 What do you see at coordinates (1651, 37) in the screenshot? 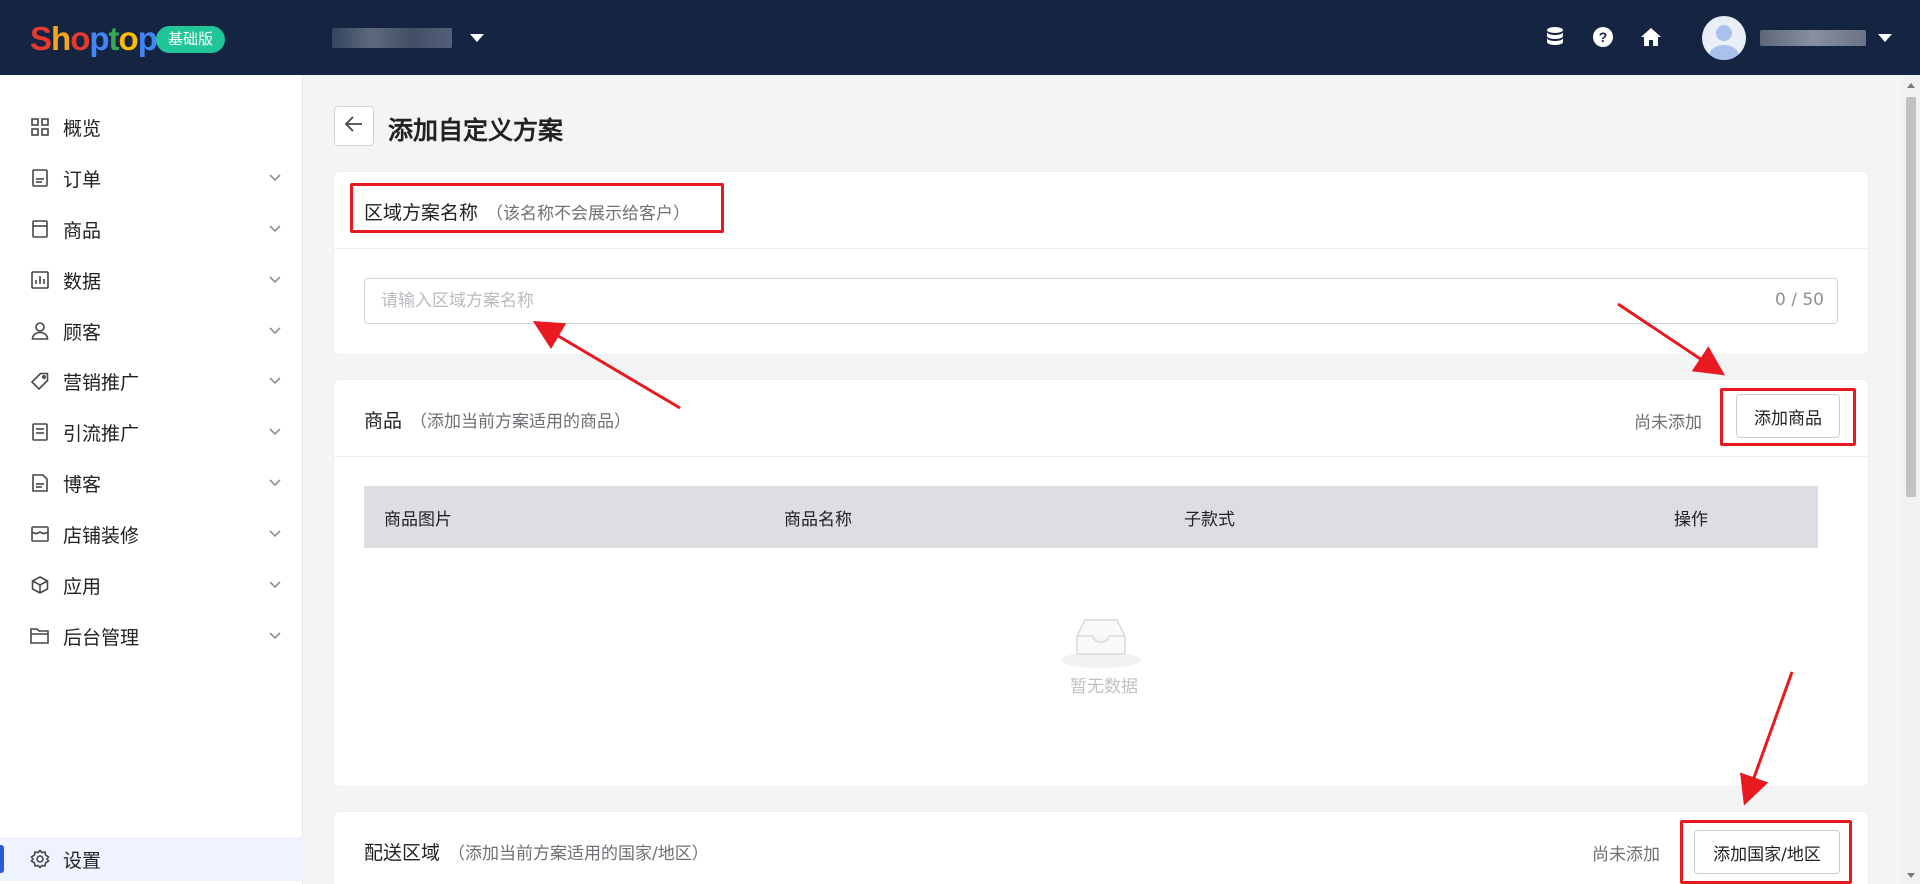
I see `home-icon` at bounding box center [1651, 37].